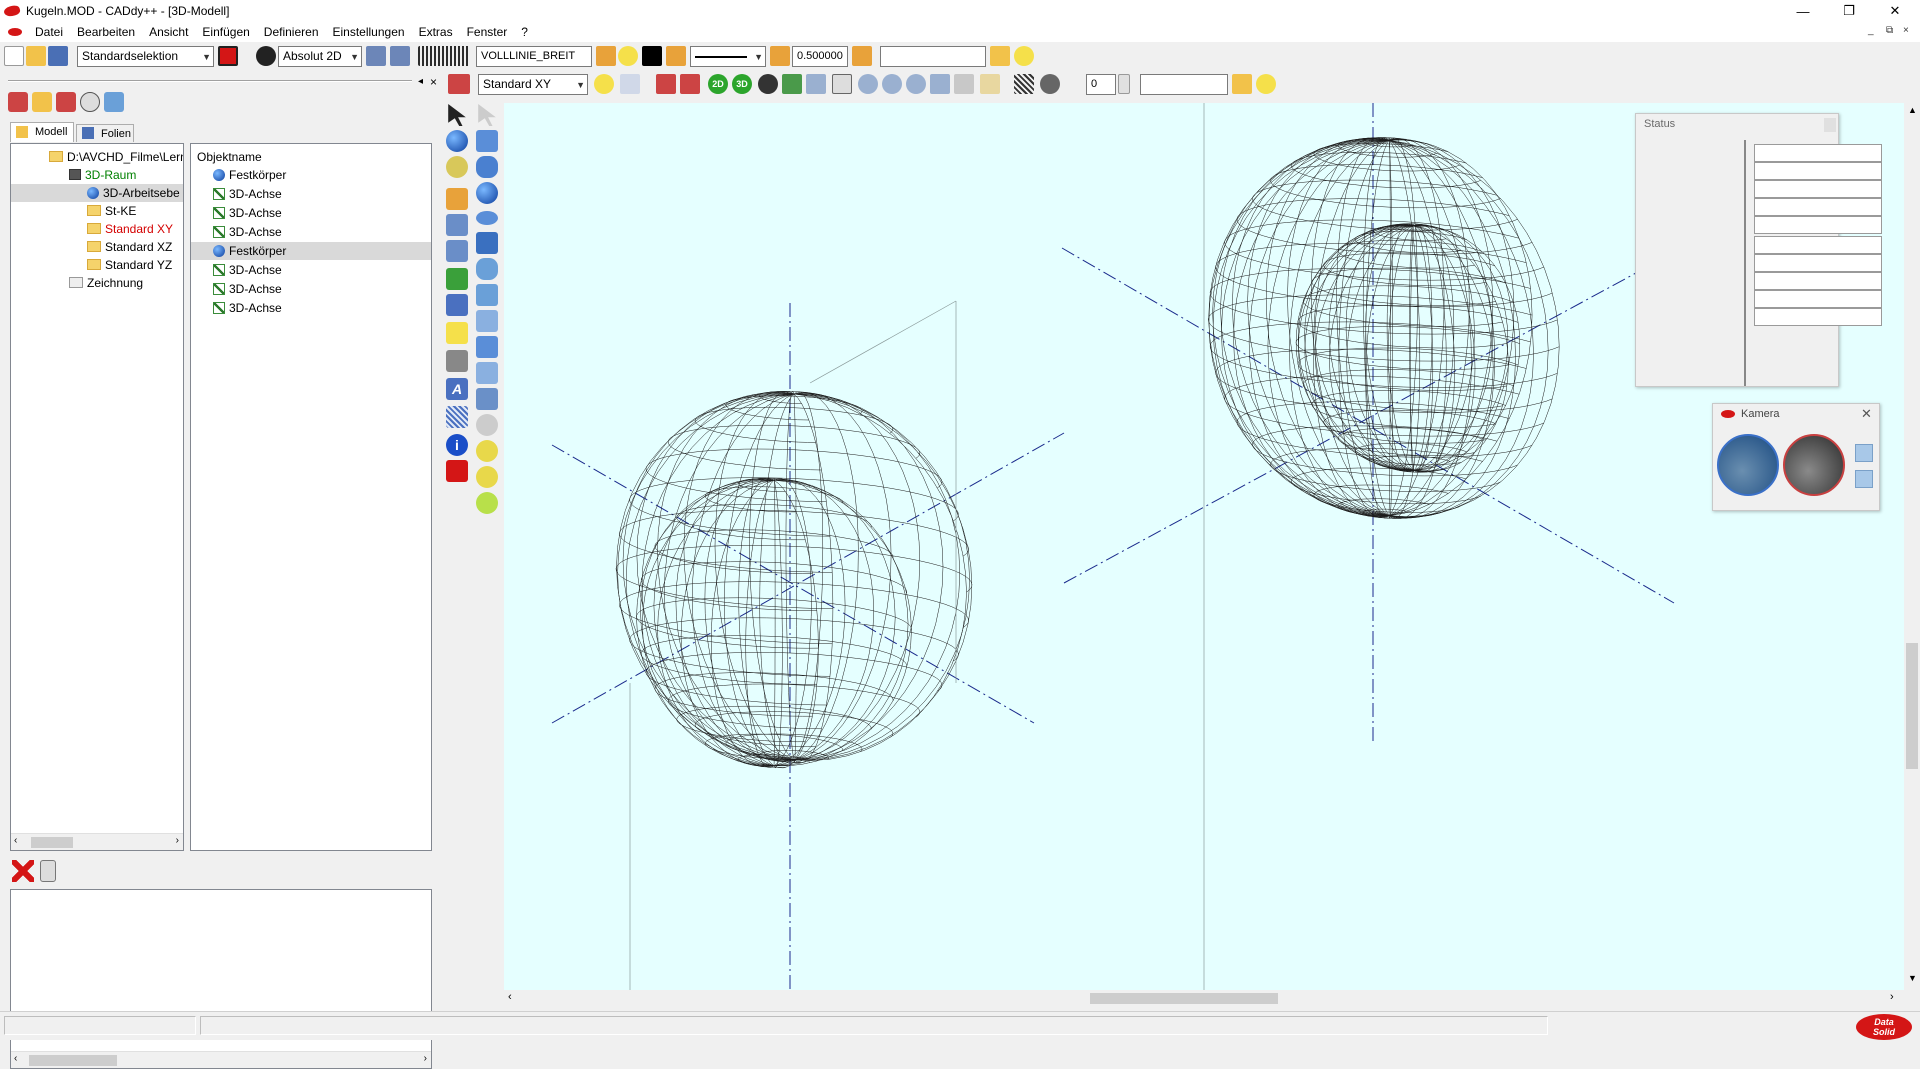 This screenshot has height=1069, width=1920. What do you see at coordinates (1866, 414) in the screenshot?
I see `camera-panel-close-button: ✕` at bounding box center [1866, 414].